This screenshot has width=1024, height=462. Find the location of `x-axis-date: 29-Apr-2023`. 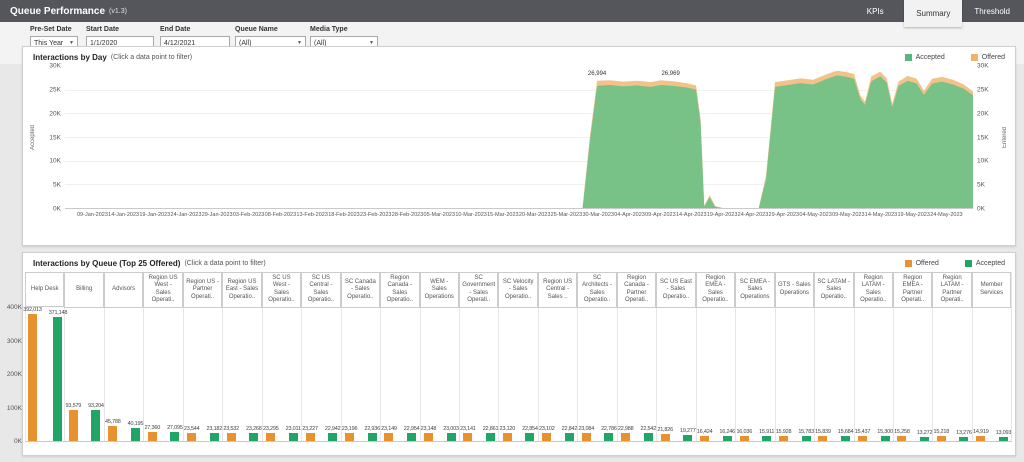

x-axis-date: 29-Apr-2023 is located at coordinates (784, 215).